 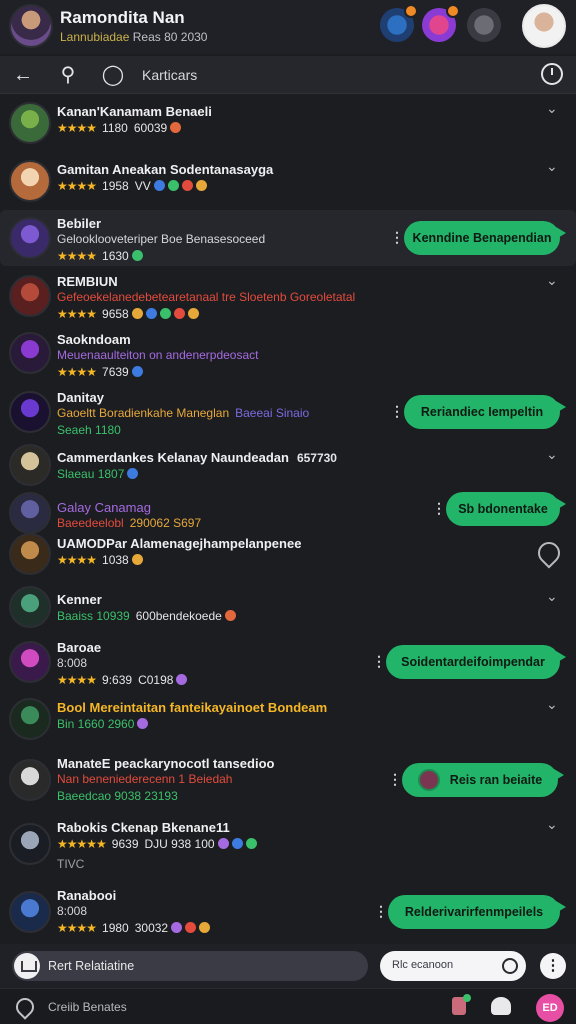 What do you see at coordinates (23, 75) in the screenshot?
I see `back-arrow-icon: ←` at bounding box center [23, 75].